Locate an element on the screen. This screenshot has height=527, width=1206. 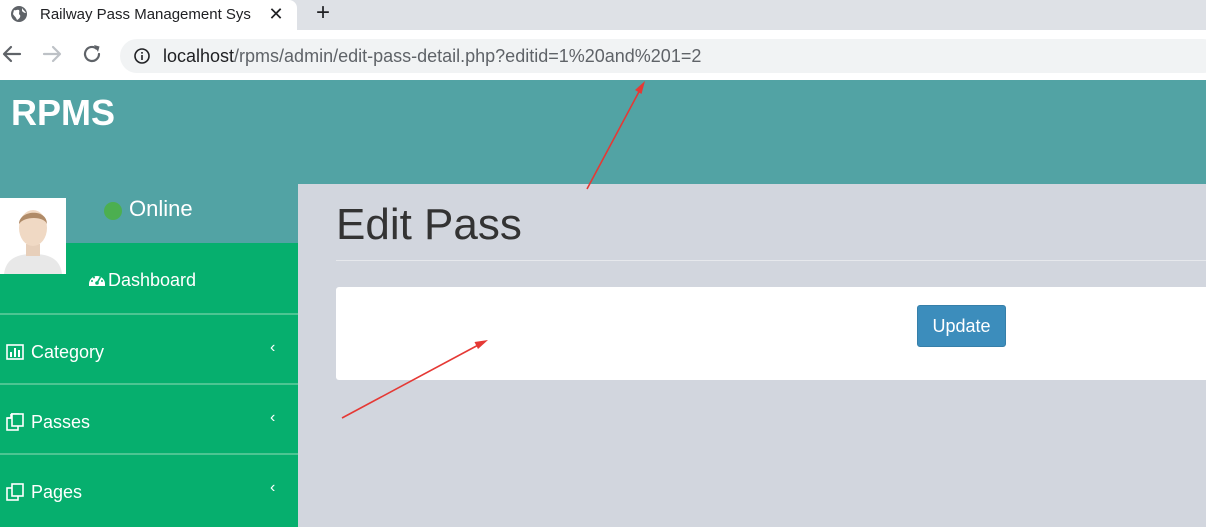
sidebar-item-pages: Pages ‹ is located at coordinates (149, 488).